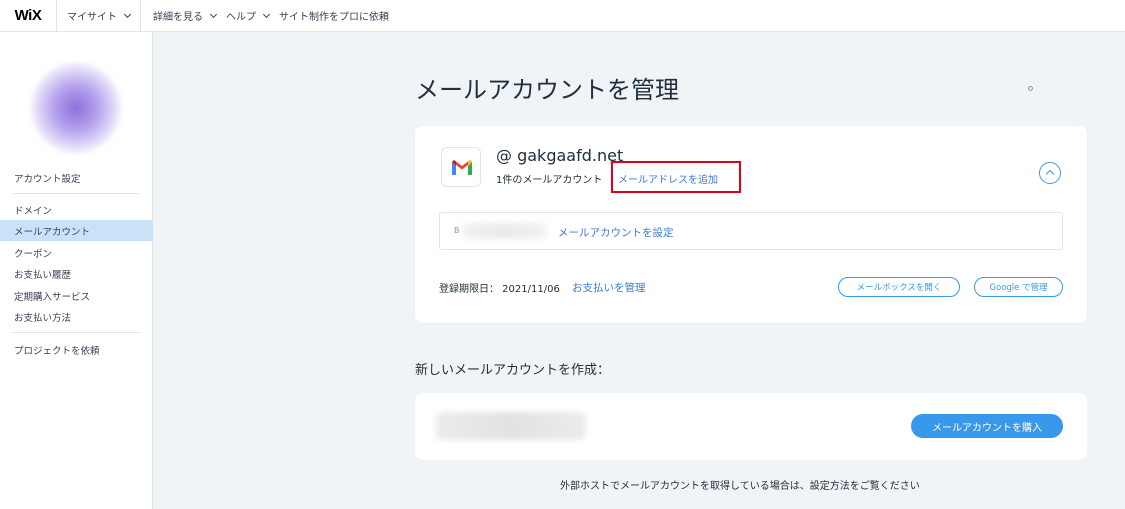  Describe the element at coordinates (499, 289) in the screenshot. I see `expiry-date: 登録期限日： 2021/11/06` at that location.